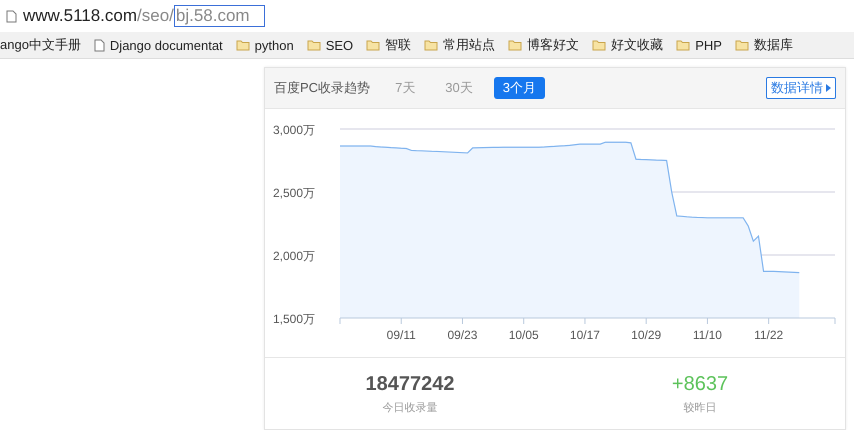 The height and width of the screenshot is (430, 854). I want to click on axis-label: 2,000万, so click(294, 256).